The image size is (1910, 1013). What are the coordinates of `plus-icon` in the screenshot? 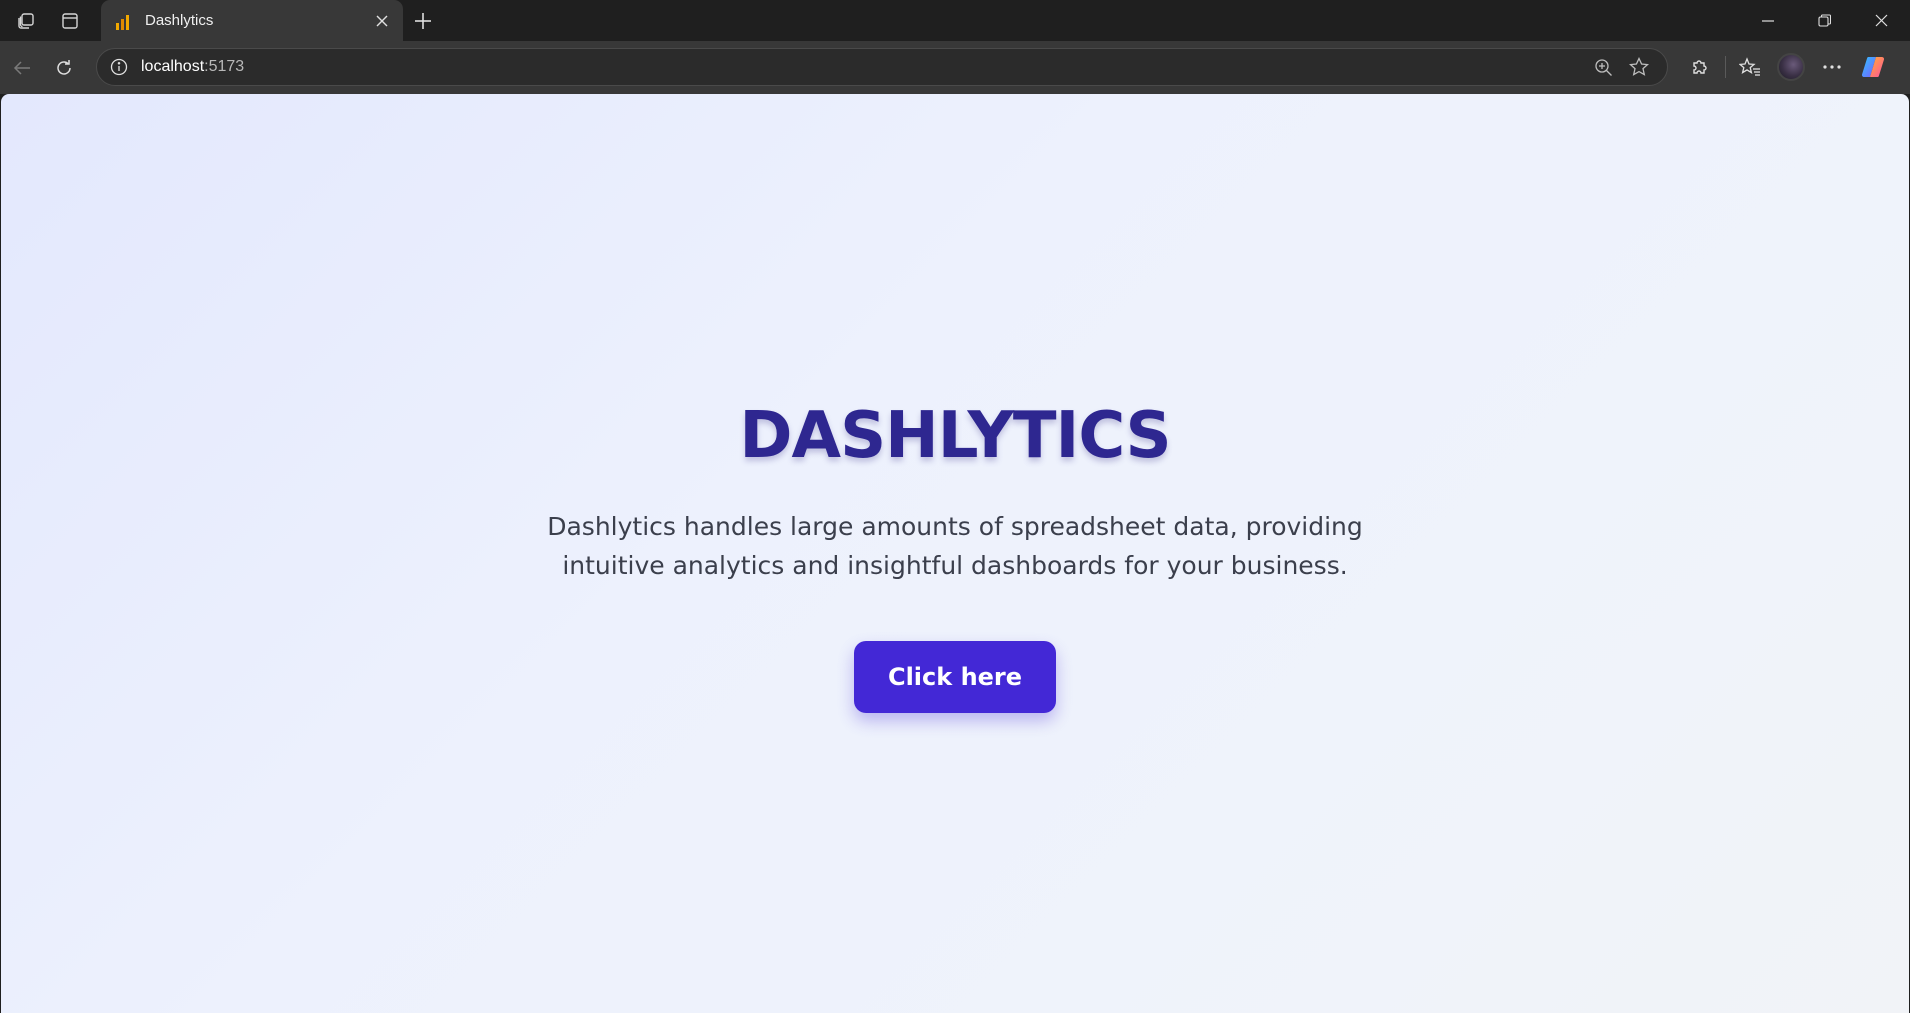 It's located at (423, 20).